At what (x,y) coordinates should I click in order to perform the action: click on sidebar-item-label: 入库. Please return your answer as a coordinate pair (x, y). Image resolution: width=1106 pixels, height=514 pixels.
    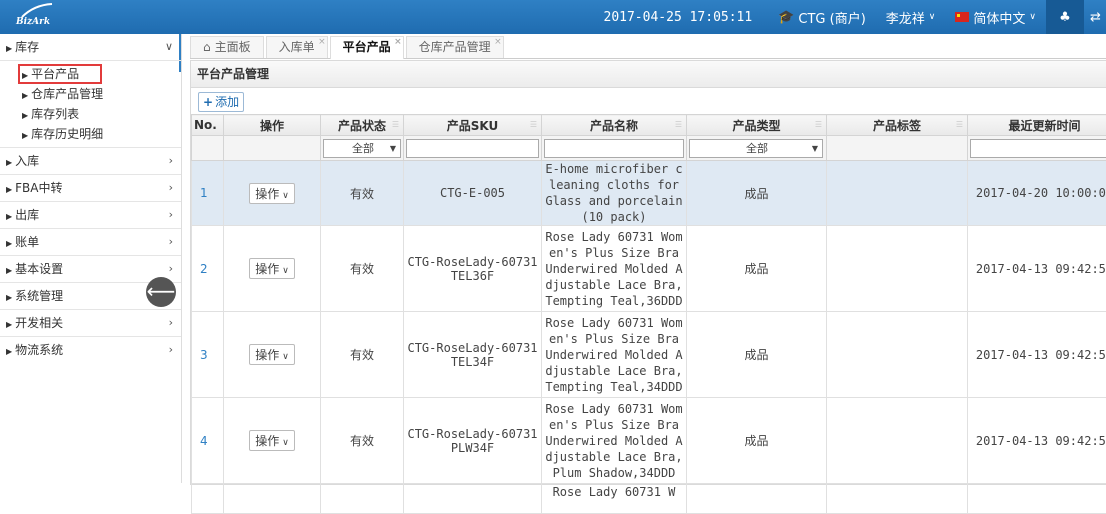
    Looking at the image, I should click on (27, 161).